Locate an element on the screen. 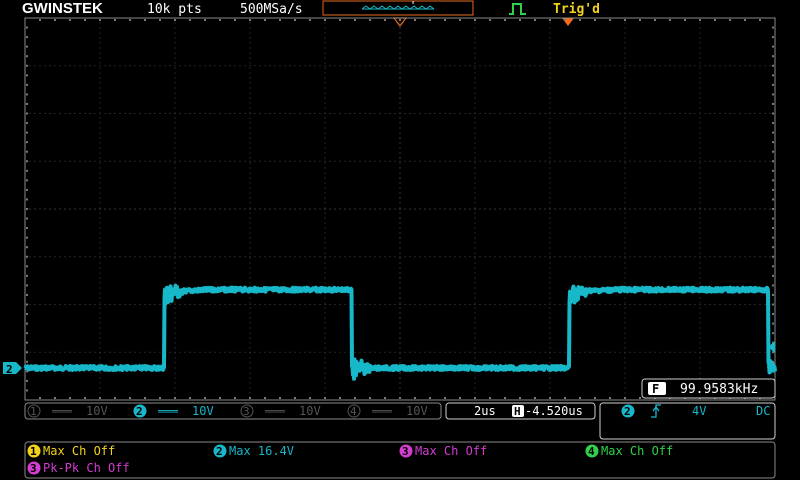 The image size is (800, 480). trigger-position-marker is located at coordinates (568, 22).